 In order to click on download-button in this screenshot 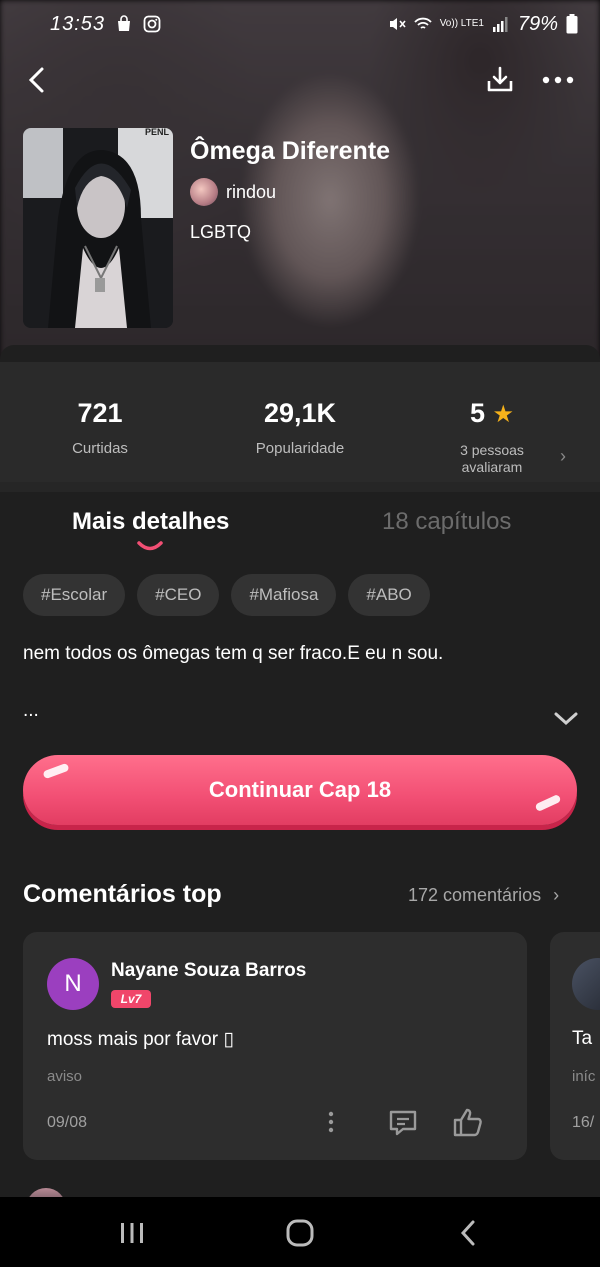, I will do `click(500, 80)`.